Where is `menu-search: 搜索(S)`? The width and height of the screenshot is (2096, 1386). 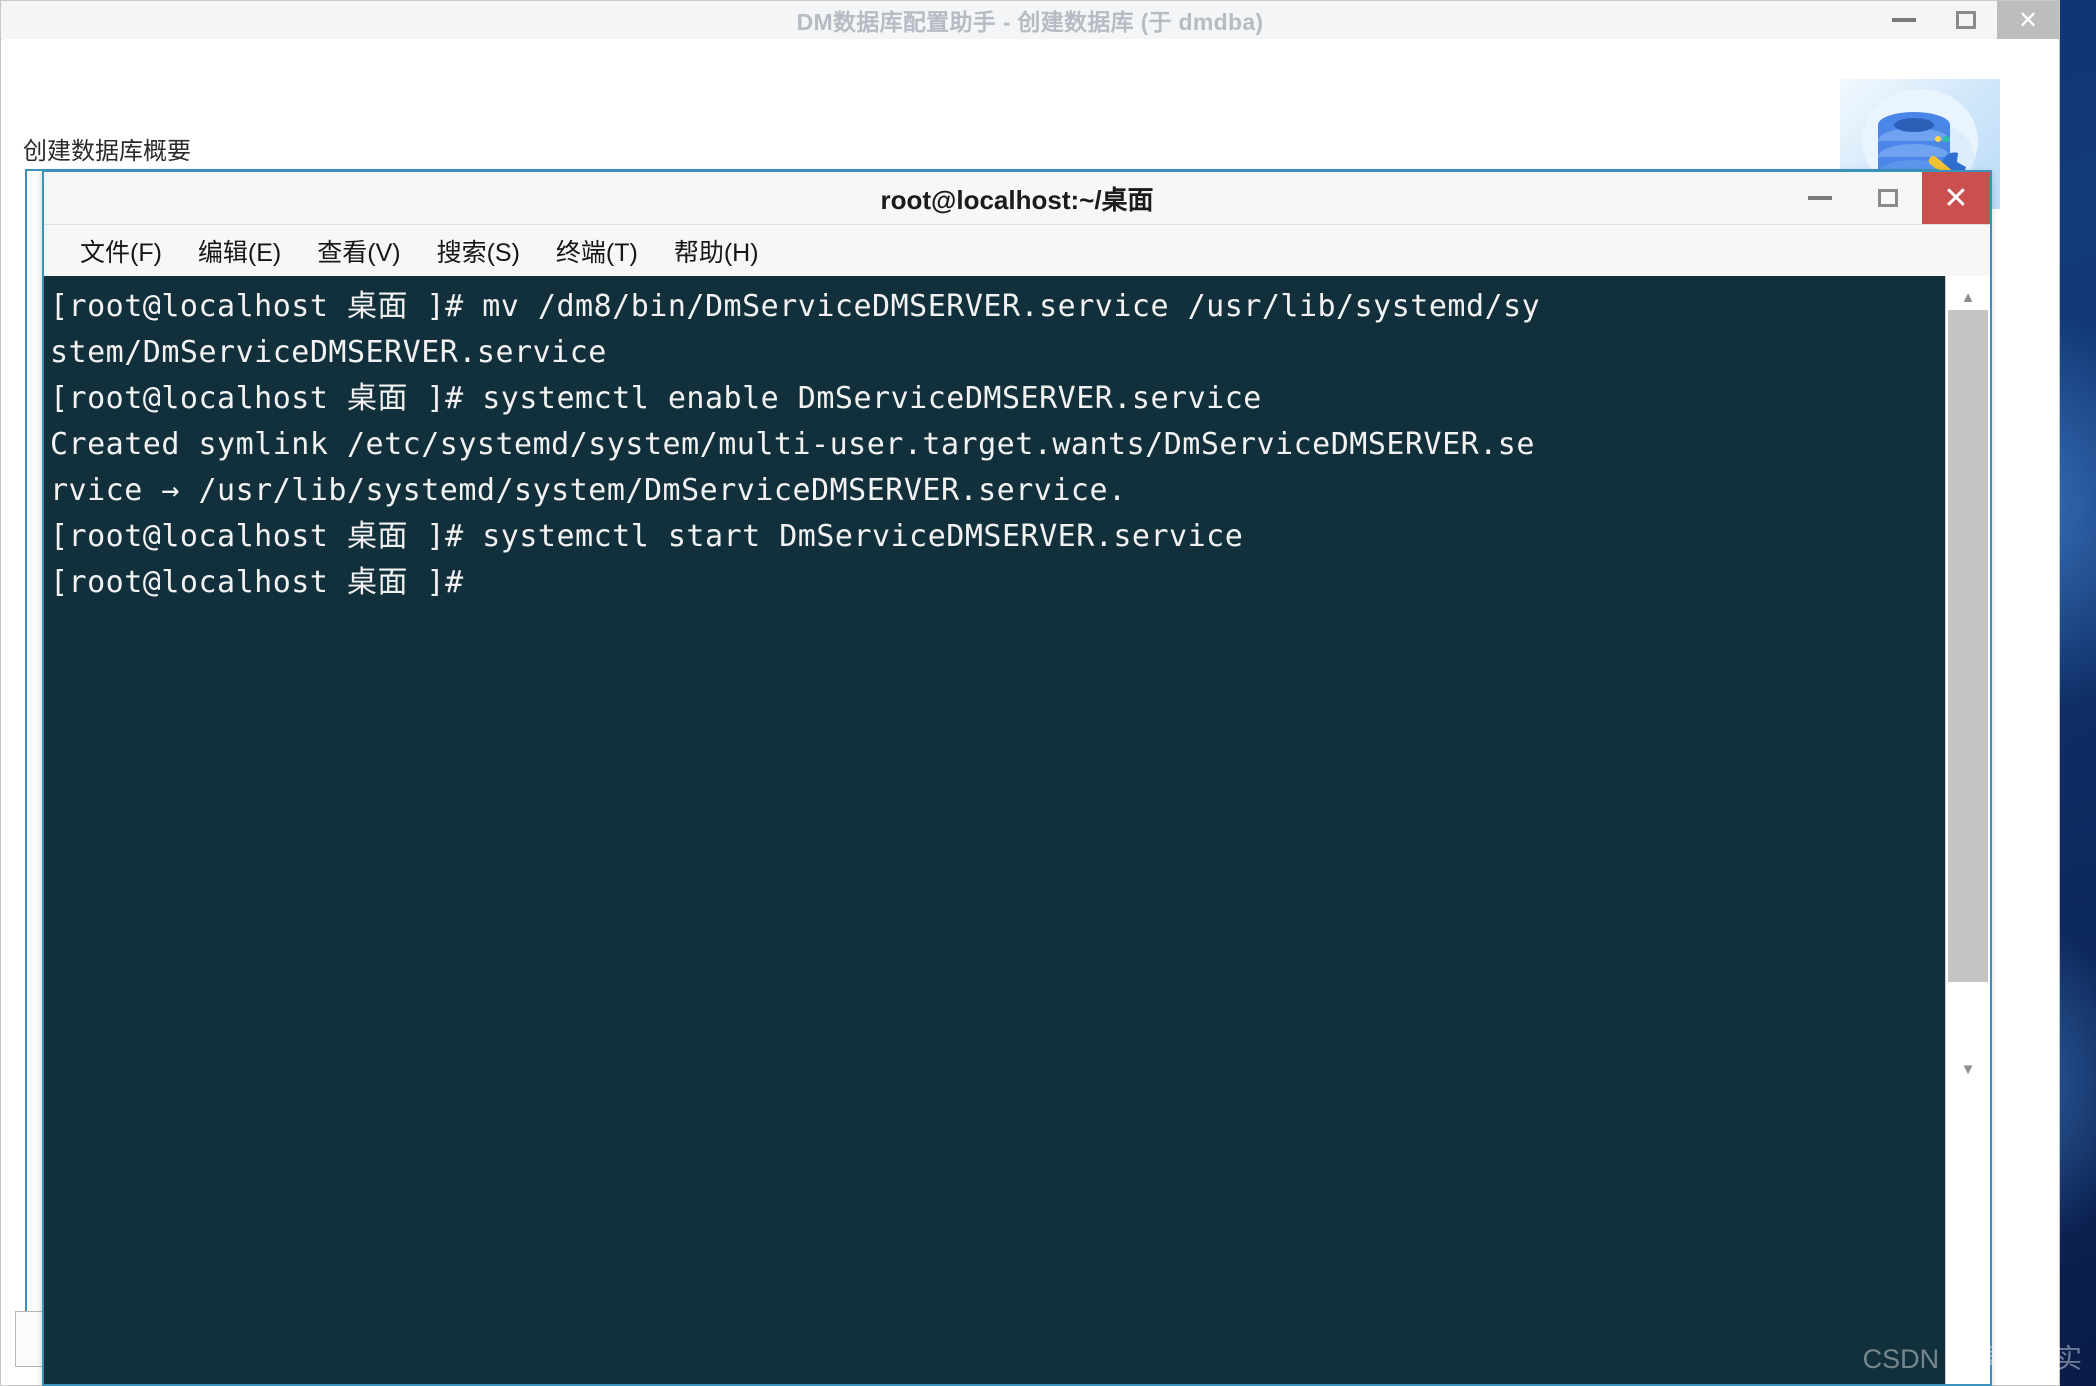 menu-search: 搜索(S) is located at coordinates (478, 251).